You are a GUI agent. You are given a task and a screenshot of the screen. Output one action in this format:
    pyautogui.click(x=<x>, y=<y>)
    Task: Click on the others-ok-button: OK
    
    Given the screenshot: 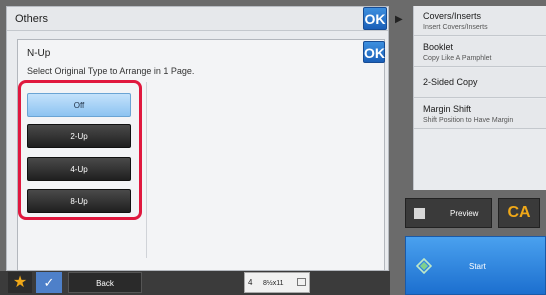 What is the action you would take?
    pyautogui.click(x=375, y=18)
    